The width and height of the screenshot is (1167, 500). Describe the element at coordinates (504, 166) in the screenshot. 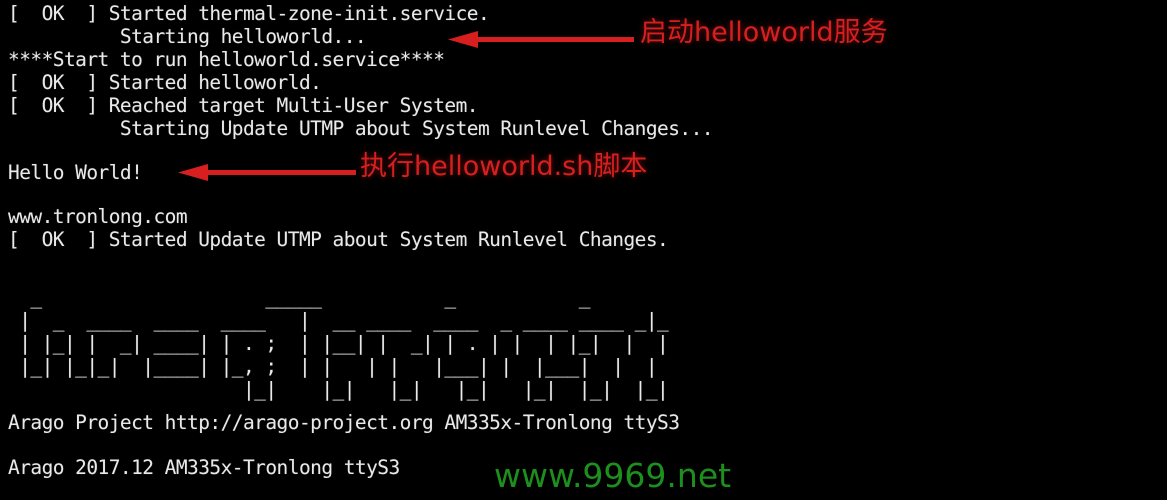

I see `annotation-label-run-helloworld-script: 执行helloworld.sh脚本` at that location.